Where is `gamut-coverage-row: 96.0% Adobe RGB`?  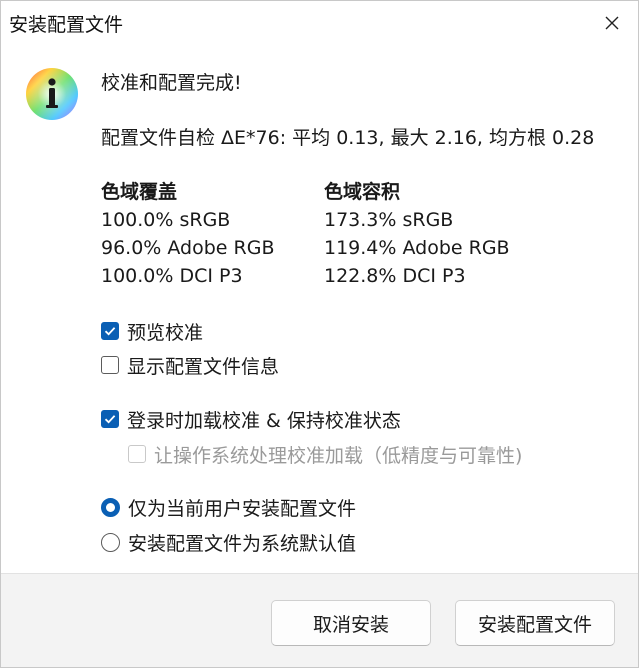 gamut-coverage-row: 96.0% Adobe RGB is located at coordinates (188, 248).